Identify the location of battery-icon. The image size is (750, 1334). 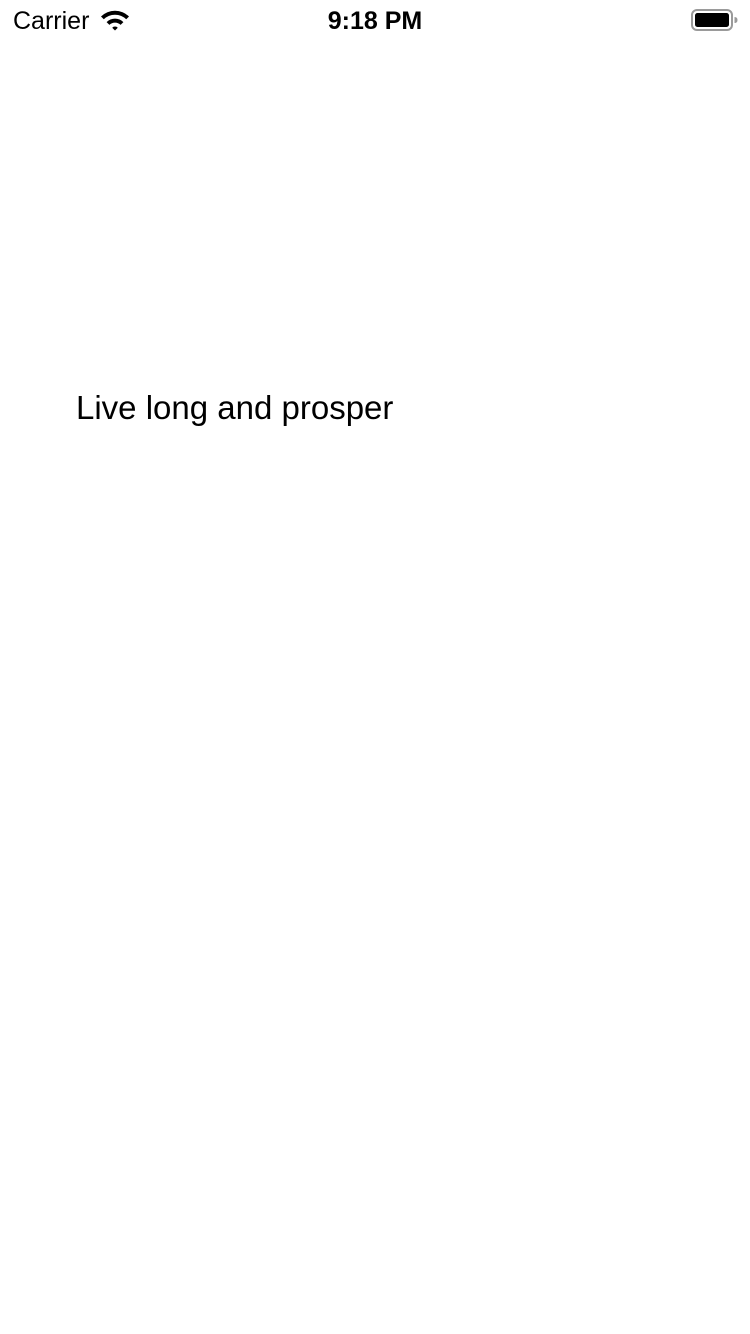
(715, 20).